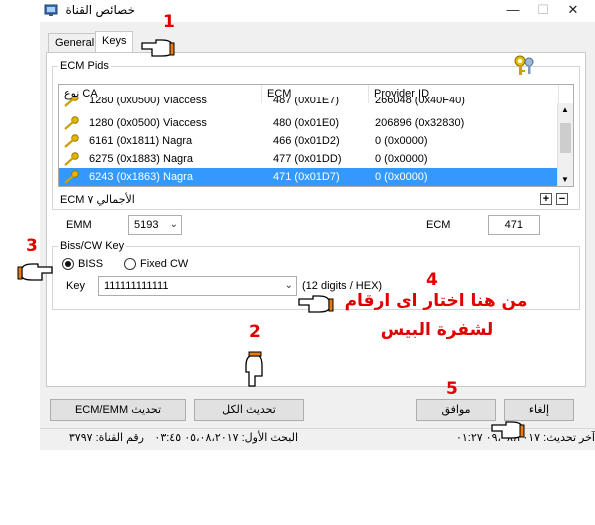 The width and height of the screenshot is (595, 525). I want to click on emm-value: 5193, so click(146, 225).